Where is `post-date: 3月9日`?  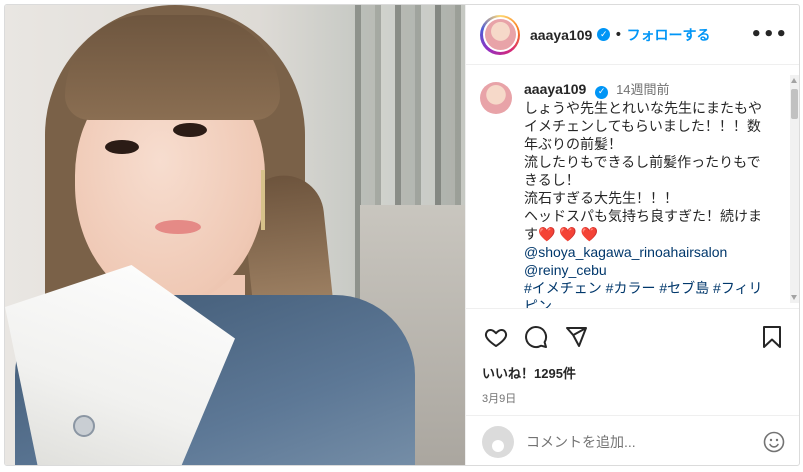 post-date: 3月9日 is located at coordinates (634, 398).